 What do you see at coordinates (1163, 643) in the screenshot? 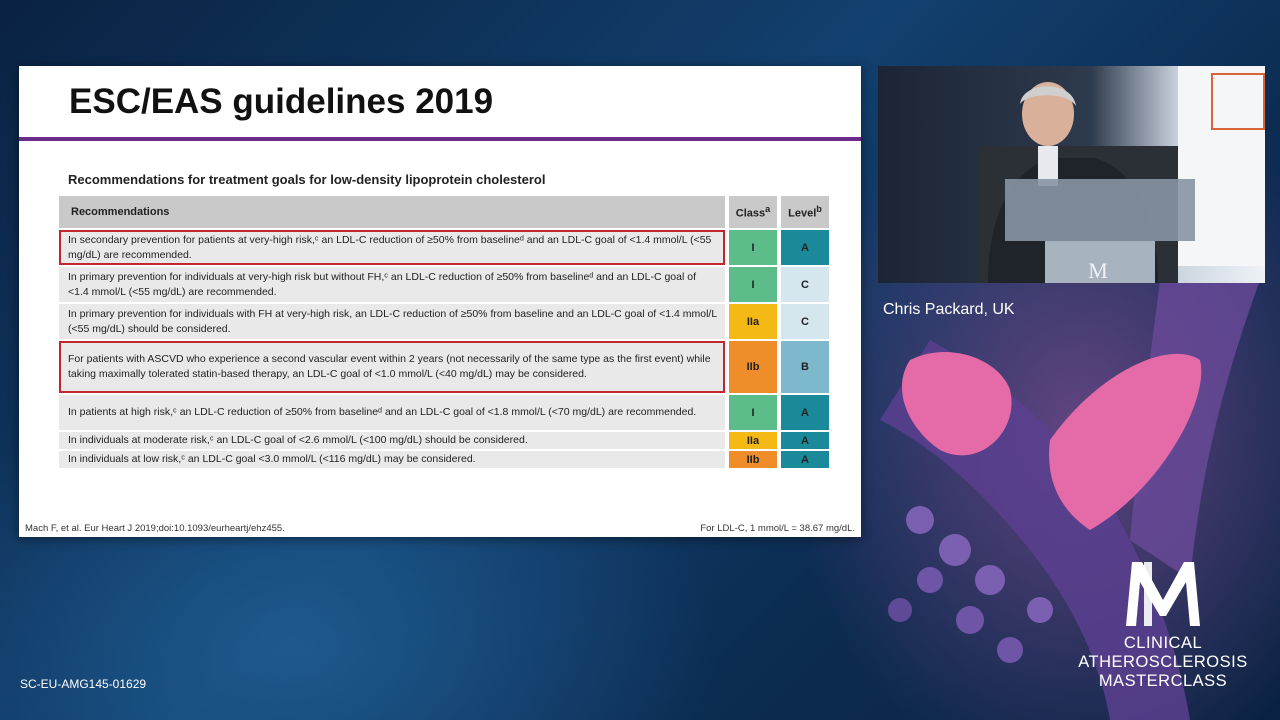
I see `logo-line-1: CLINICAL` at bounding box center [1163, 643].